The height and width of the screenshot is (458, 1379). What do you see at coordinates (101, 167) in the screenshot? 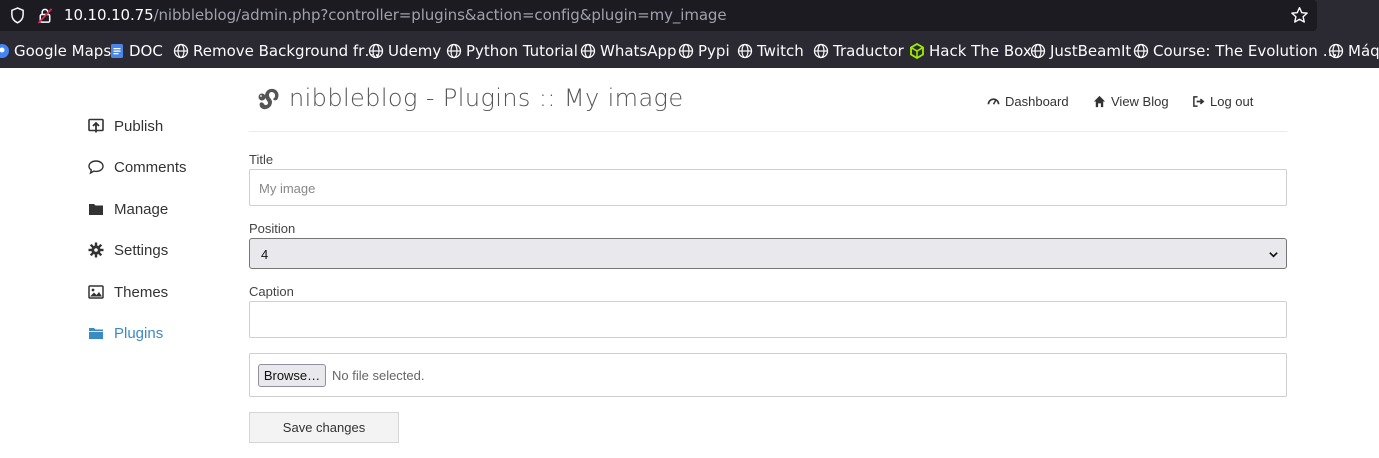
I see `comment-icon` at bounding box center [101, 167].